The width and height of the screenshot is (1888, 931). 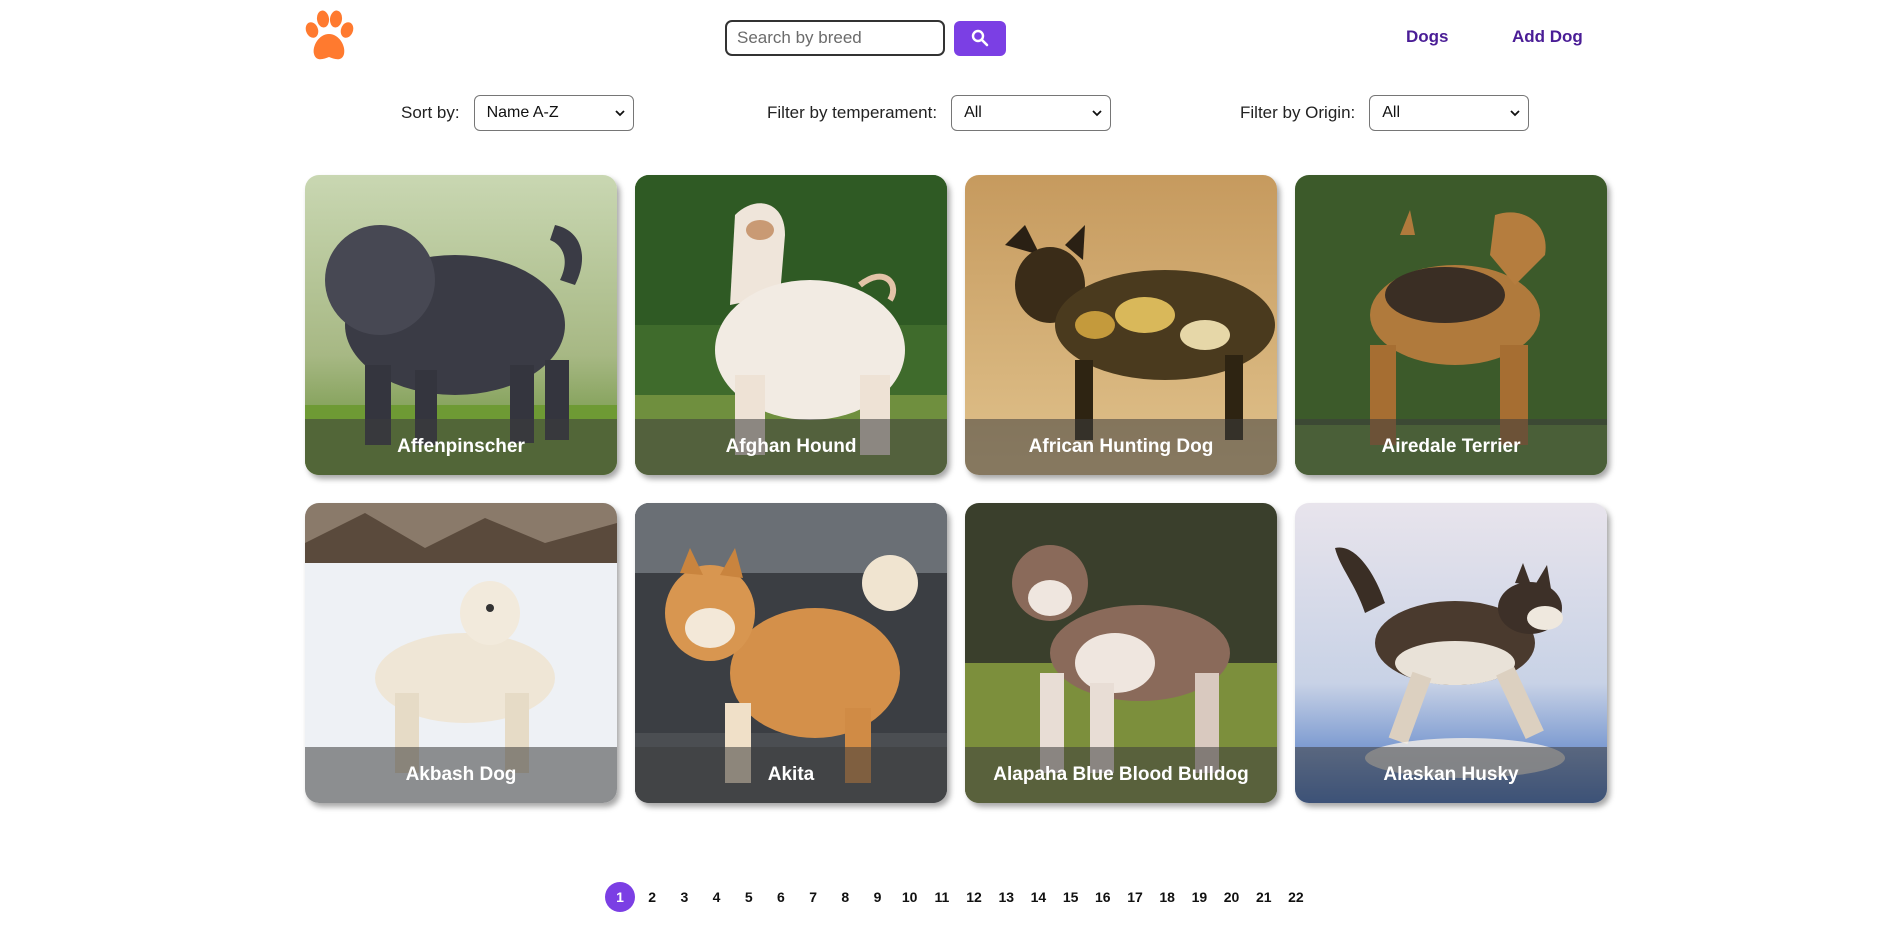 What do you see at coordinates (1121, 325) in the screenshot?
I see `dog-card: African Hunting Dog` at bounding box center [1121, 325].